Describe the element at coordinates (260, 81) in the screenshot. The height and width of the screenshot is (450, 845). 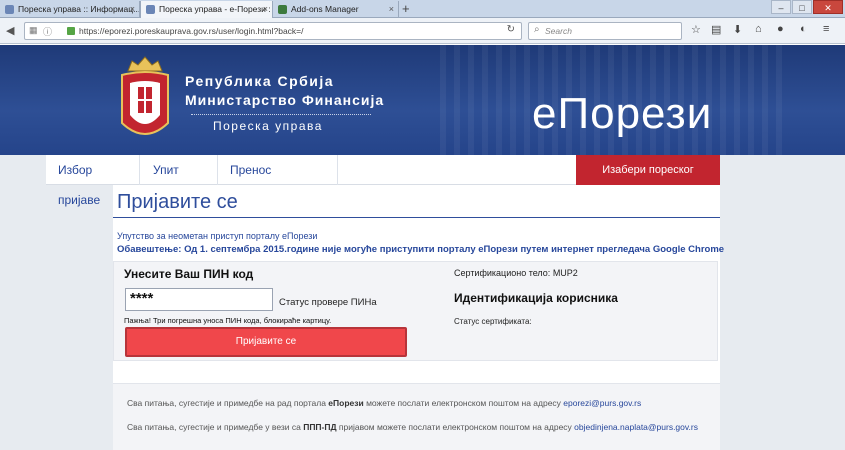
I see `republic-name: Република Србија` at that location.